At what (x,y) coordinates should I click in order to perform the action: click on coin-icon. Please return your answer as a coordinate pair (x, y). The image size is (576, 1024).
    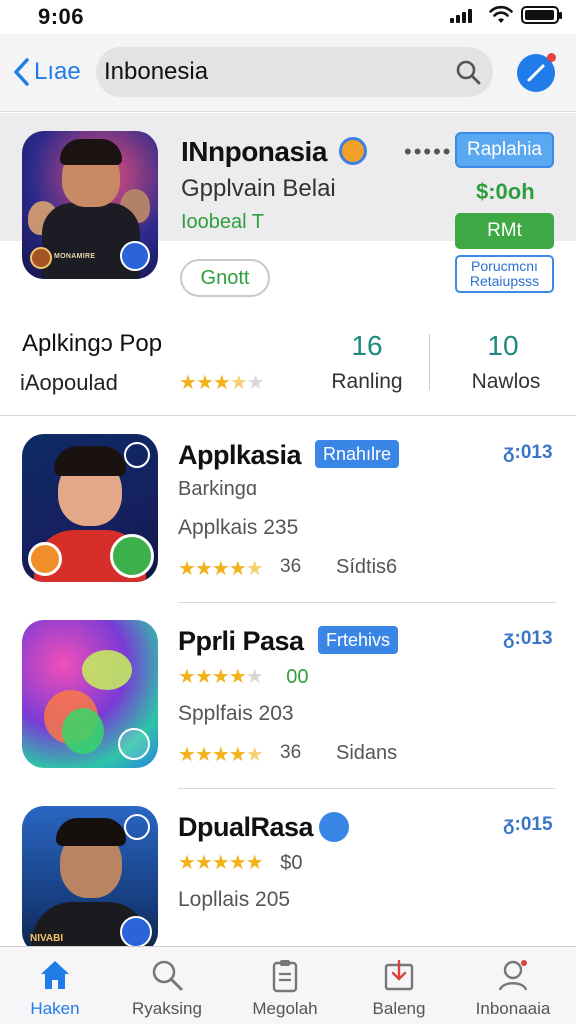
    Looking at the image, I should click on (45, 559).